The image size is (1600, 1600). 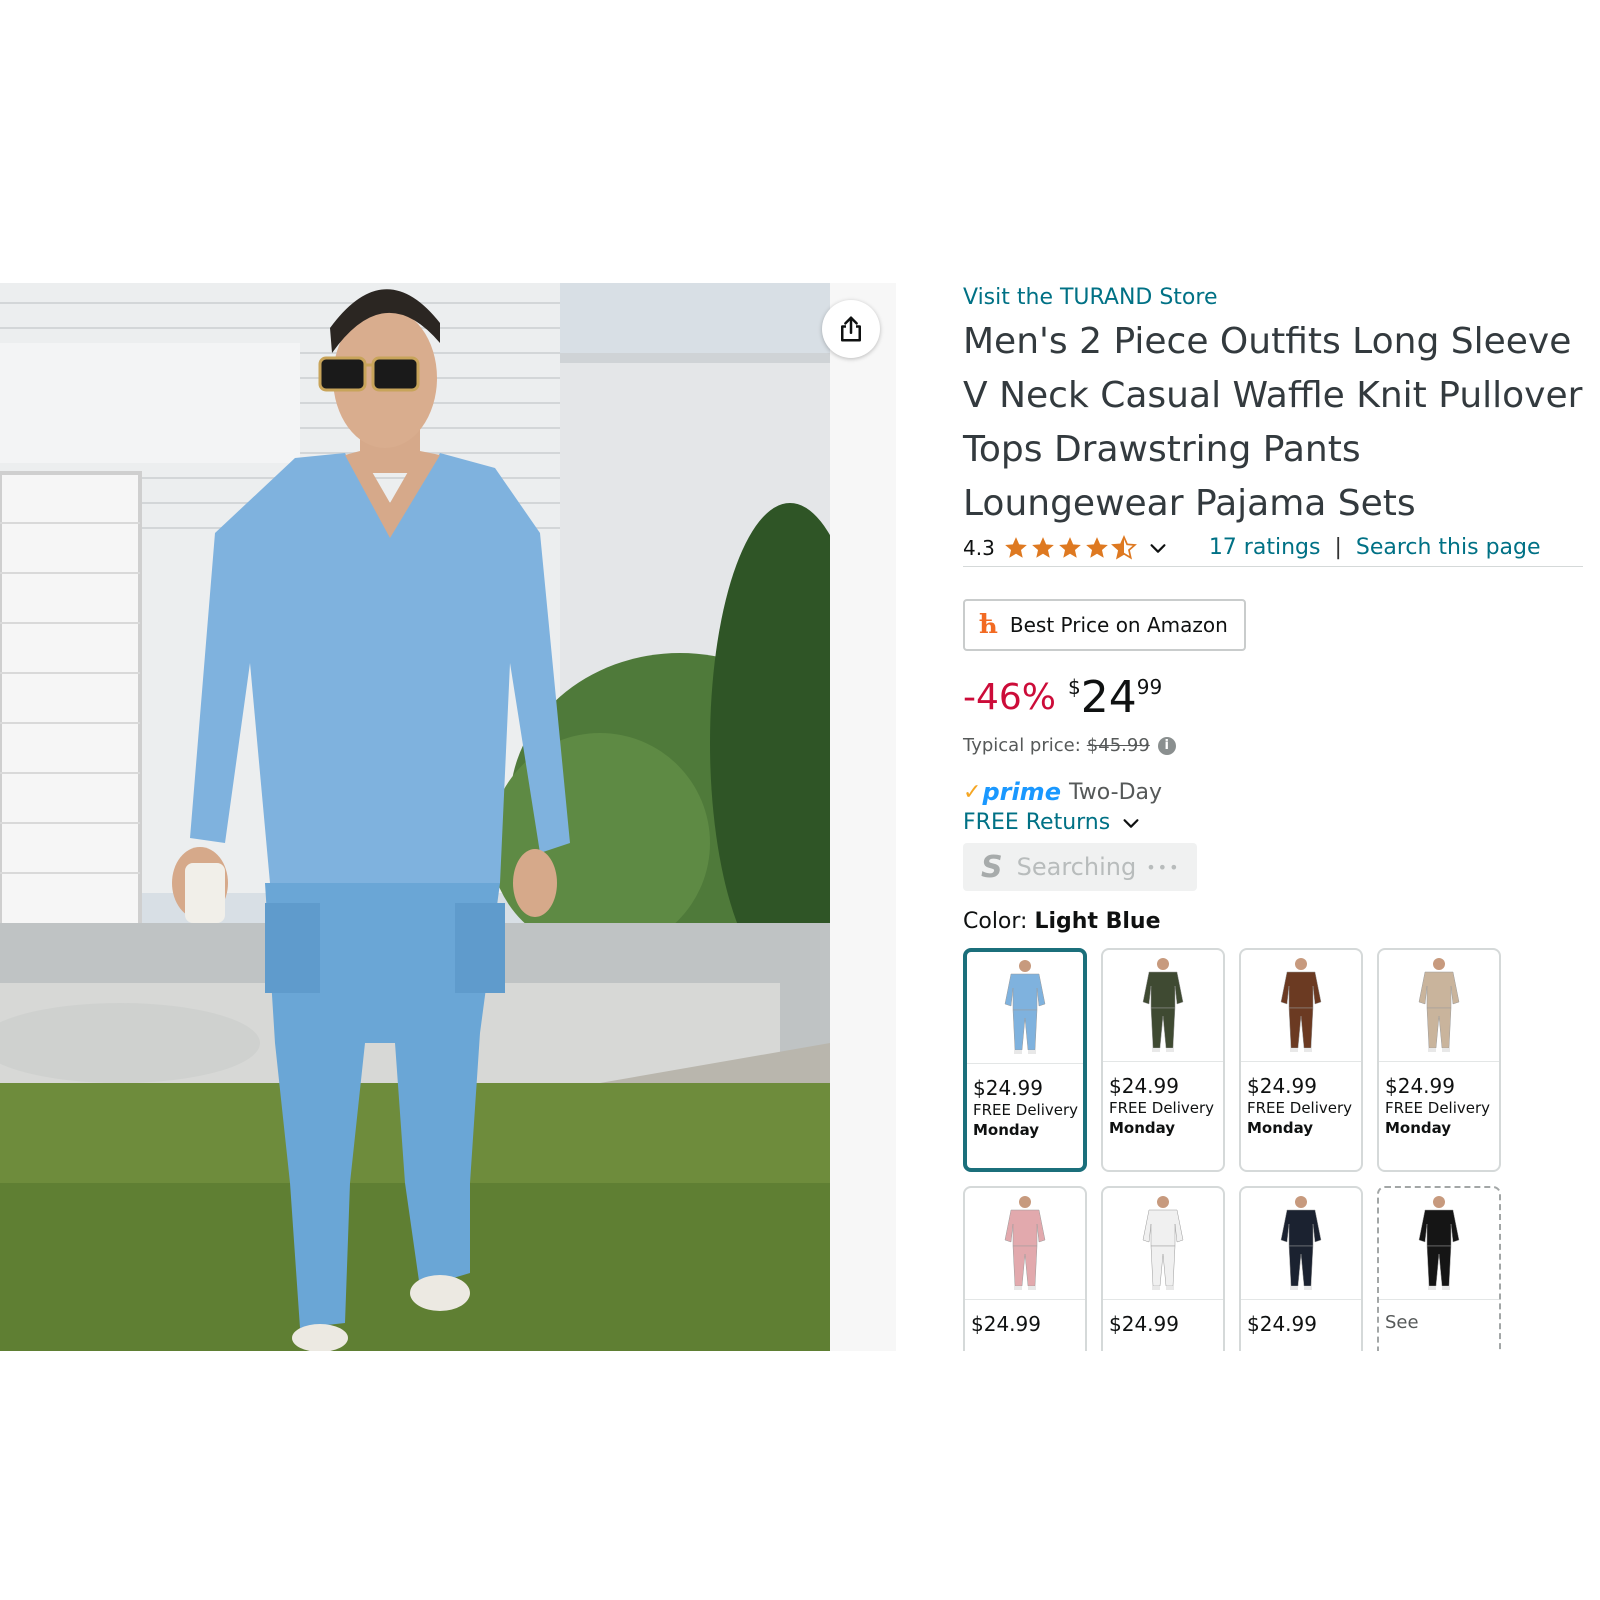 What do you see at coordinates (1022, 745) in the screenshot?
I see `typical-price-label: Typical price:` at bounding box center [1022, 745].